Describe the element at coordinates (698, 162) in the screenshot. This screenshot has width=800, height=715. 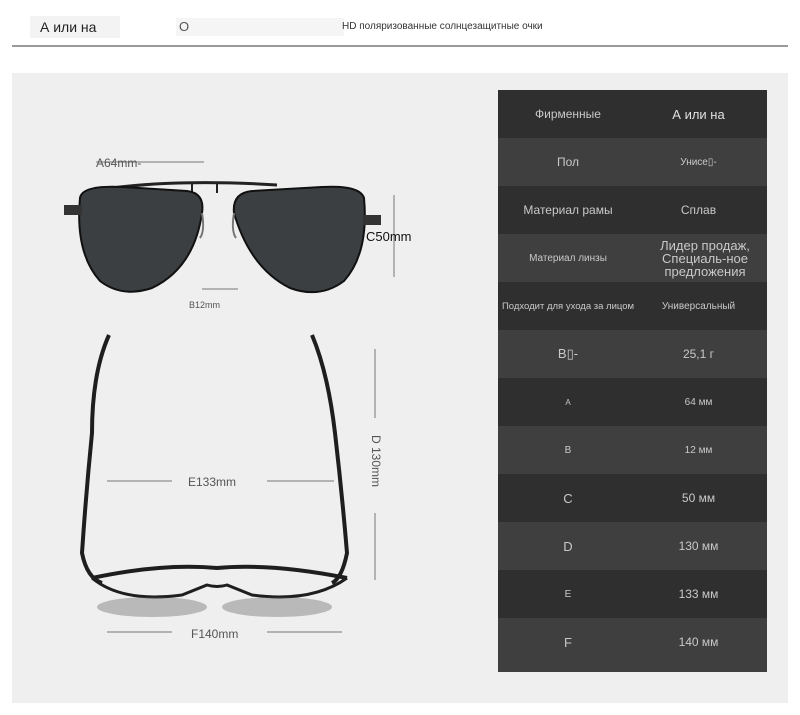
I see `spec-value: Унисе▯-` at that location.